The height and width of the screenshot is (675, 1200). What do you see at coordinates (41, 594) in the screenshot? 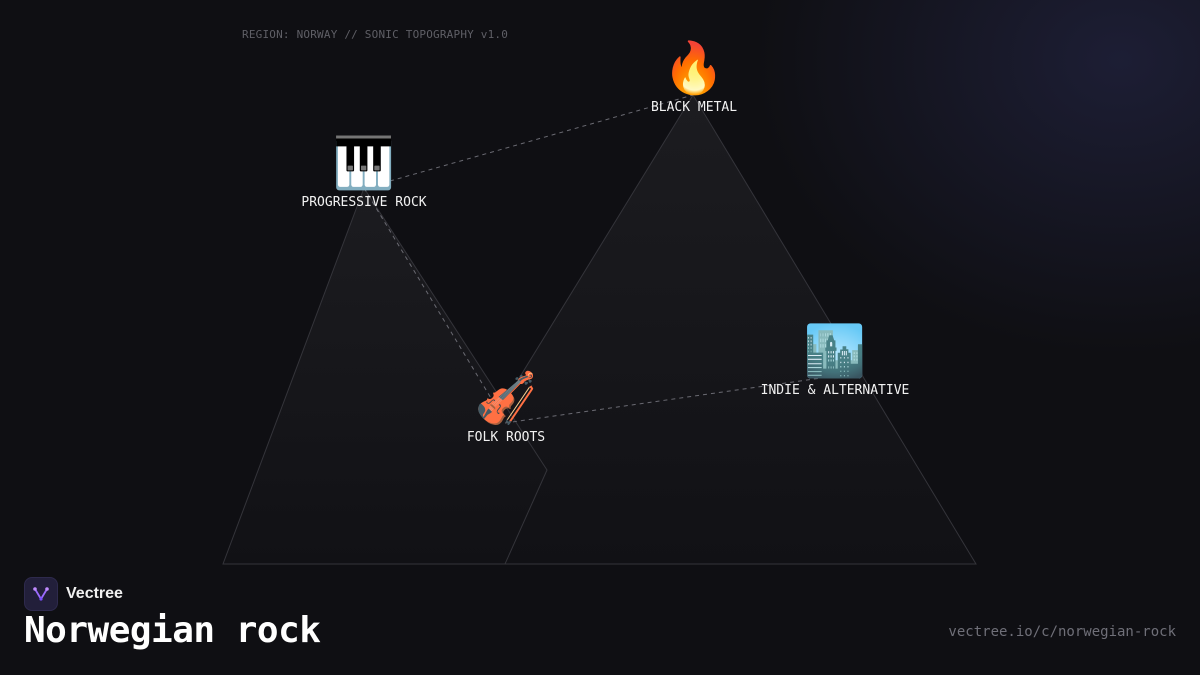
I see `vectree-logo-icon` at bounding box center [41, 594].